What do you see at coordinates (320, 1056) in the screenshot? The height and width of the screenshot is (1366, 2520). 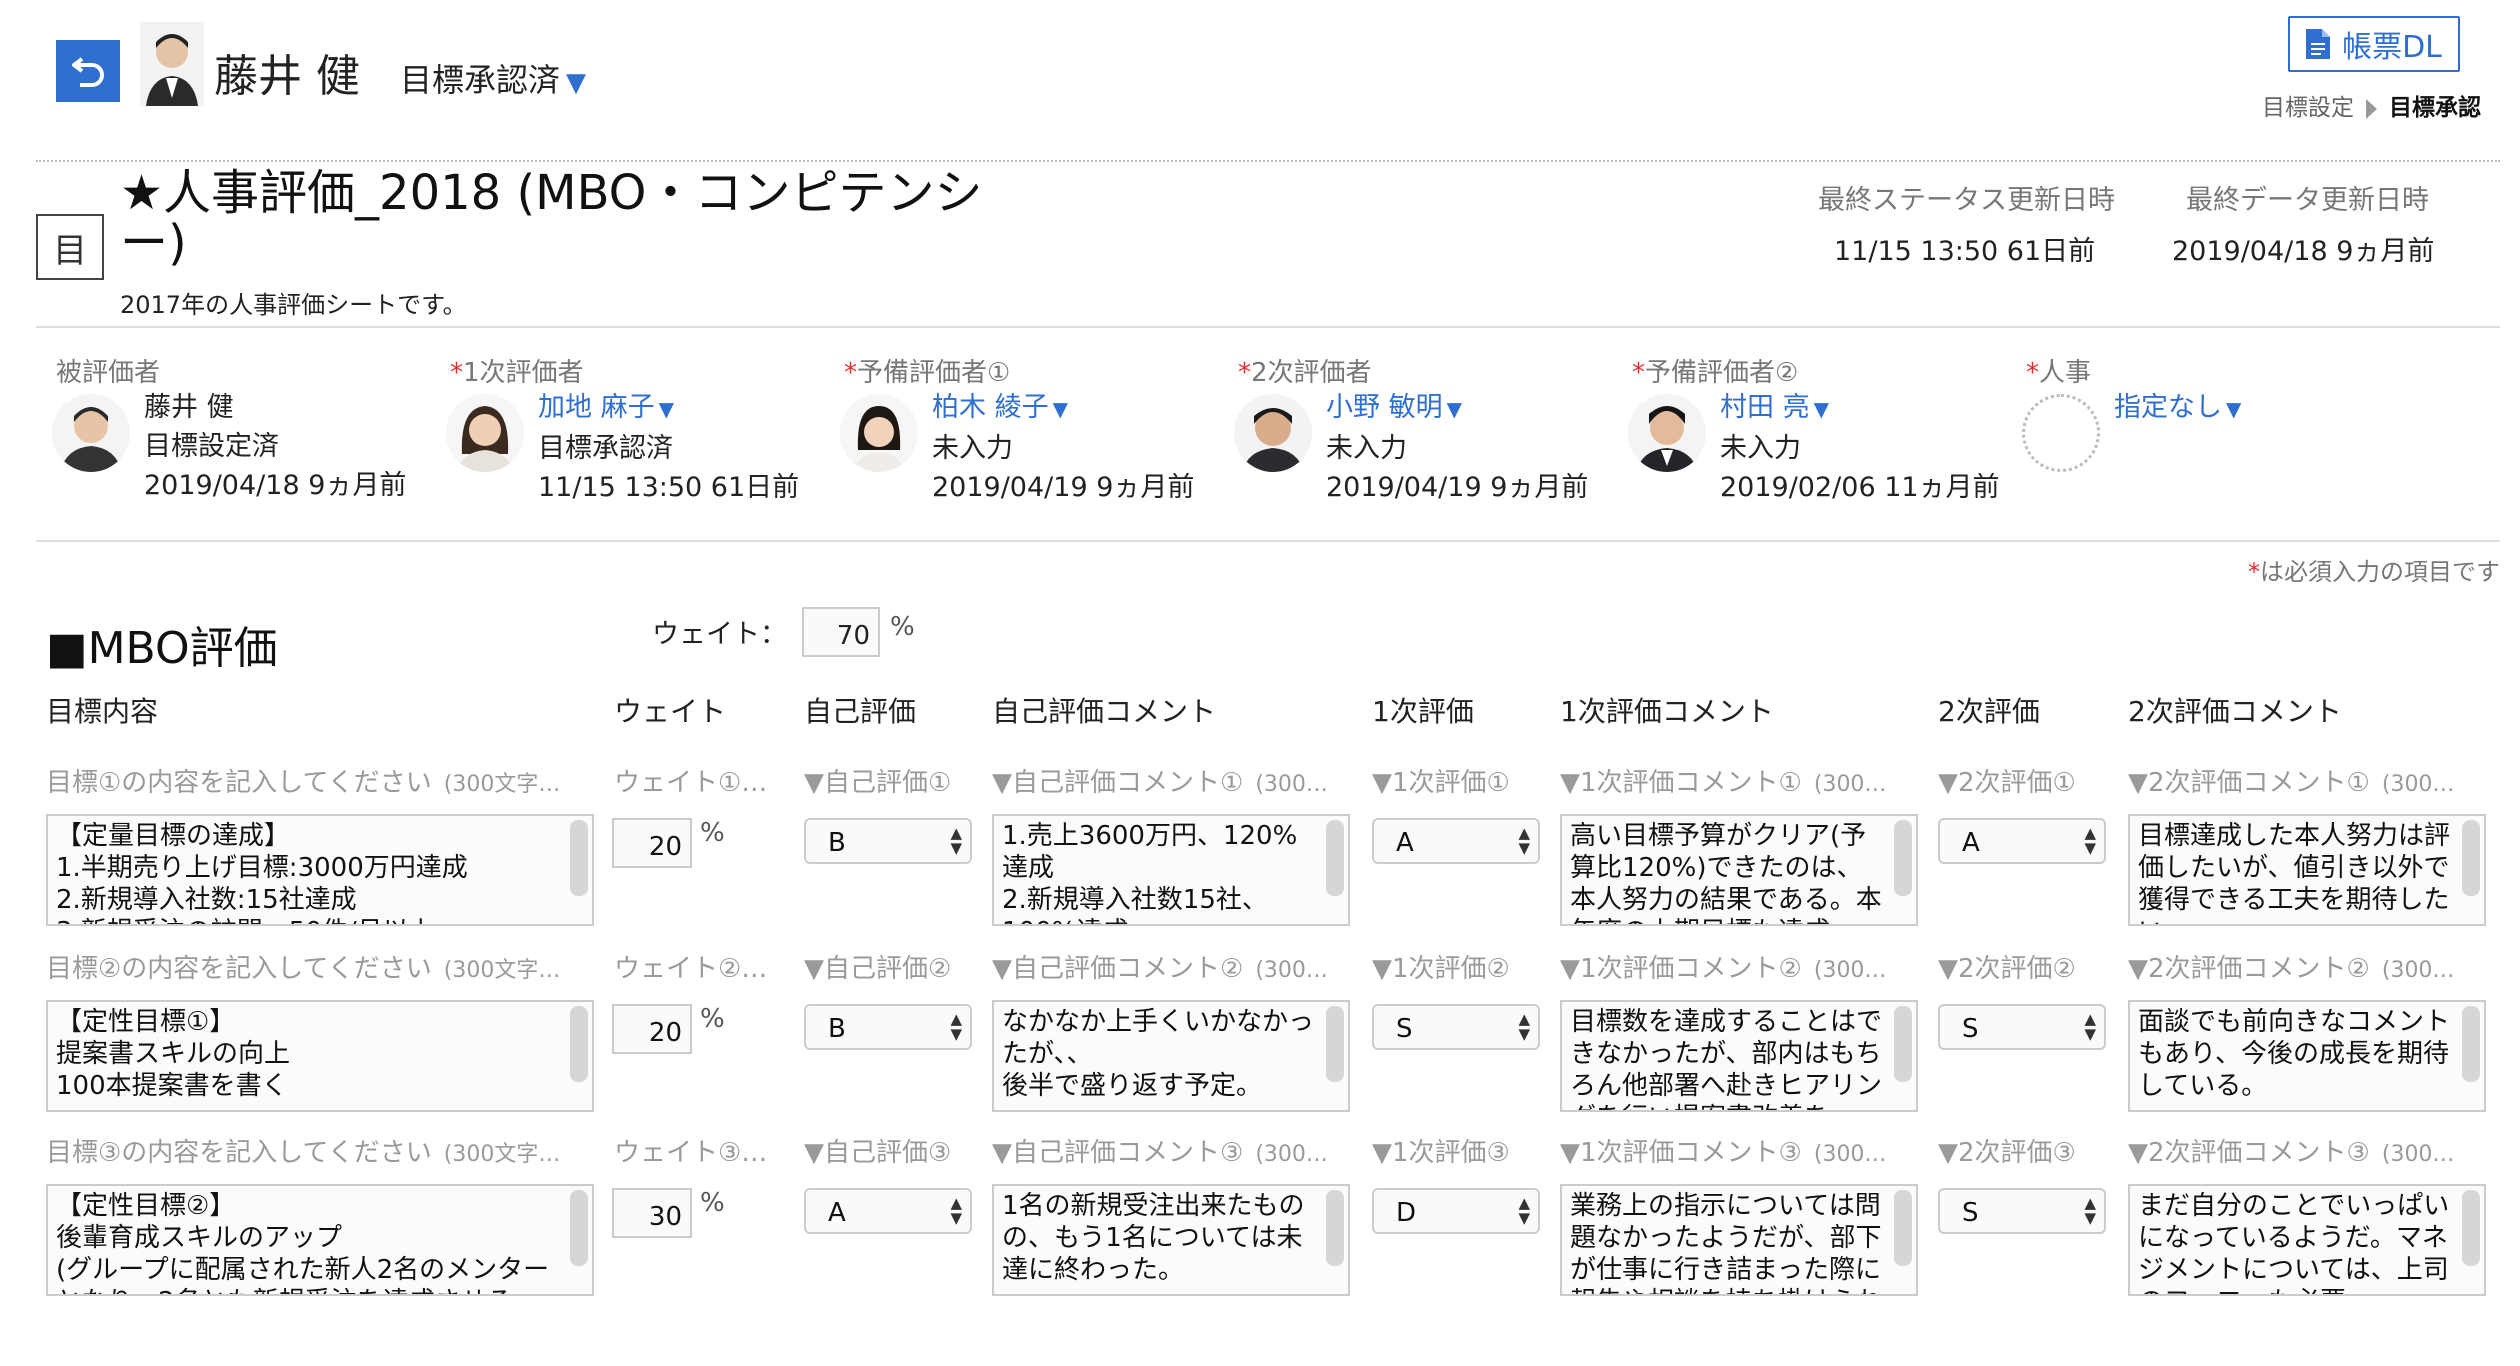 I see `goal-textarea: 【定性目標①】 提案書スキルの向上 100本提案書を書く` at bounding box center [320, 1056].